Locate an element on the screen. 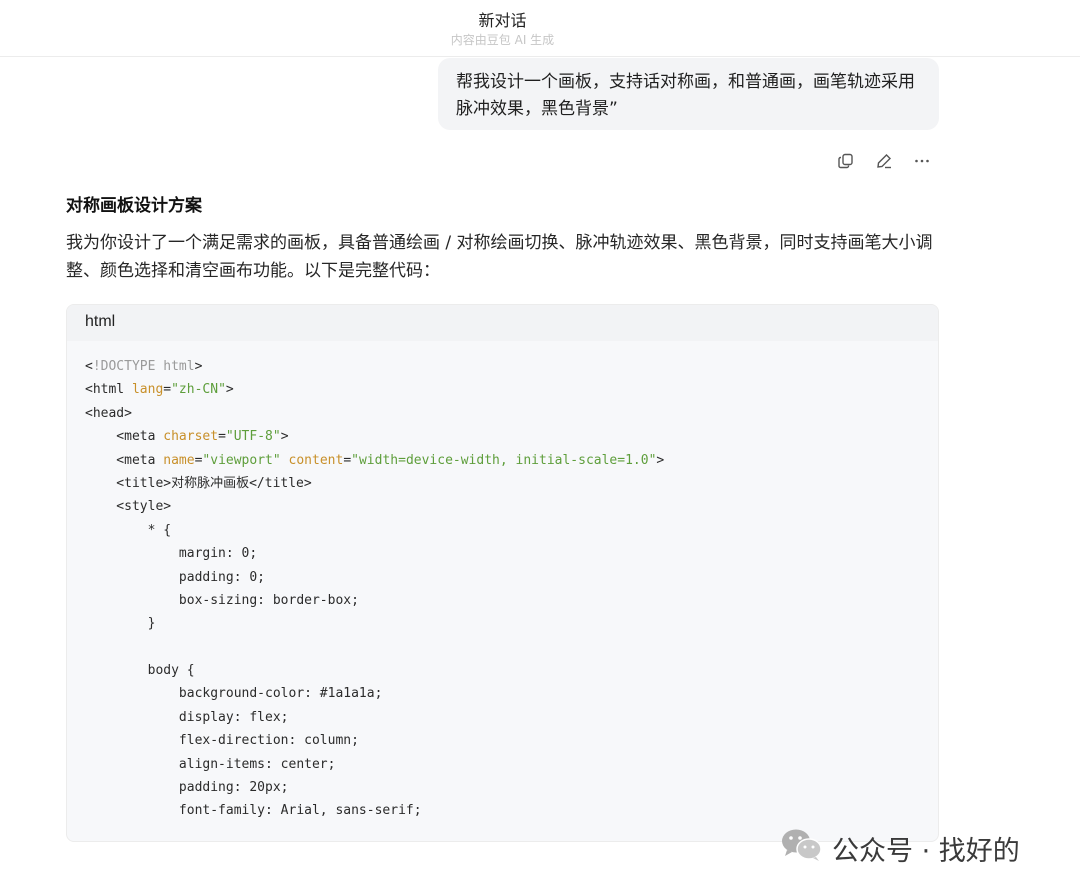  code-line: padding: 20px; is located at coordinates (502, 787).